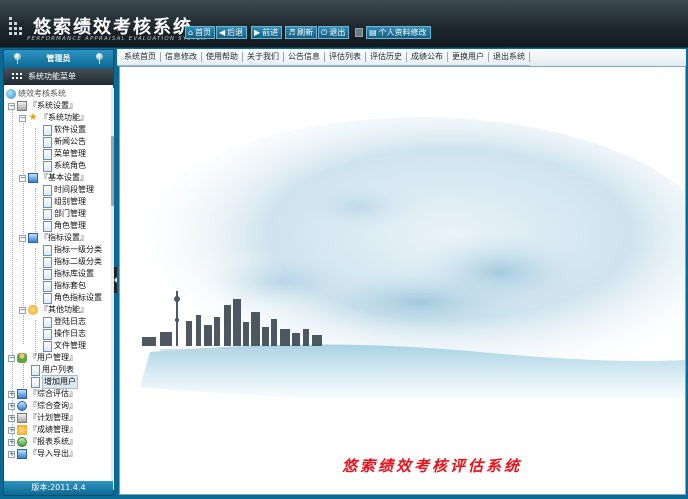 The width and height of the screenshot is (688, 499). What do you see at coordinates (58, 76) in the screenshot?
I see `menu-title-bar: 系统功能菜单` at bounding box center [58, 76].